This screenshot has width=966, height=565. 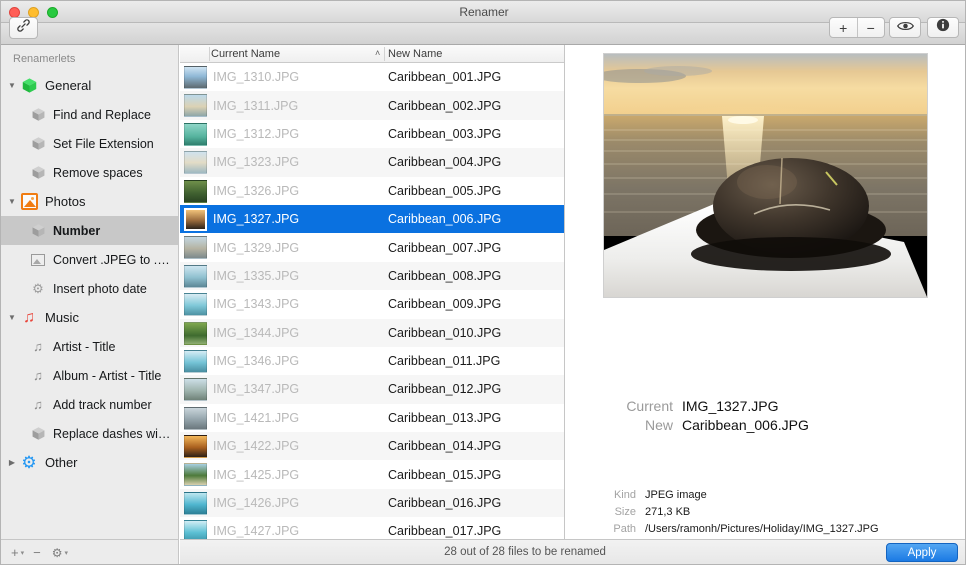 I want to click on new-name-cell: Caribbean_002.JPG, so click(x=445, y=105).